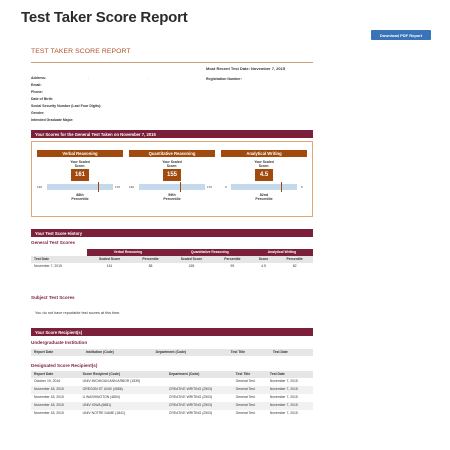  Describe the element at coordinates (42, 99) in the screenshot. I see `date-of-birth-label: Date of Birth:` at that location.